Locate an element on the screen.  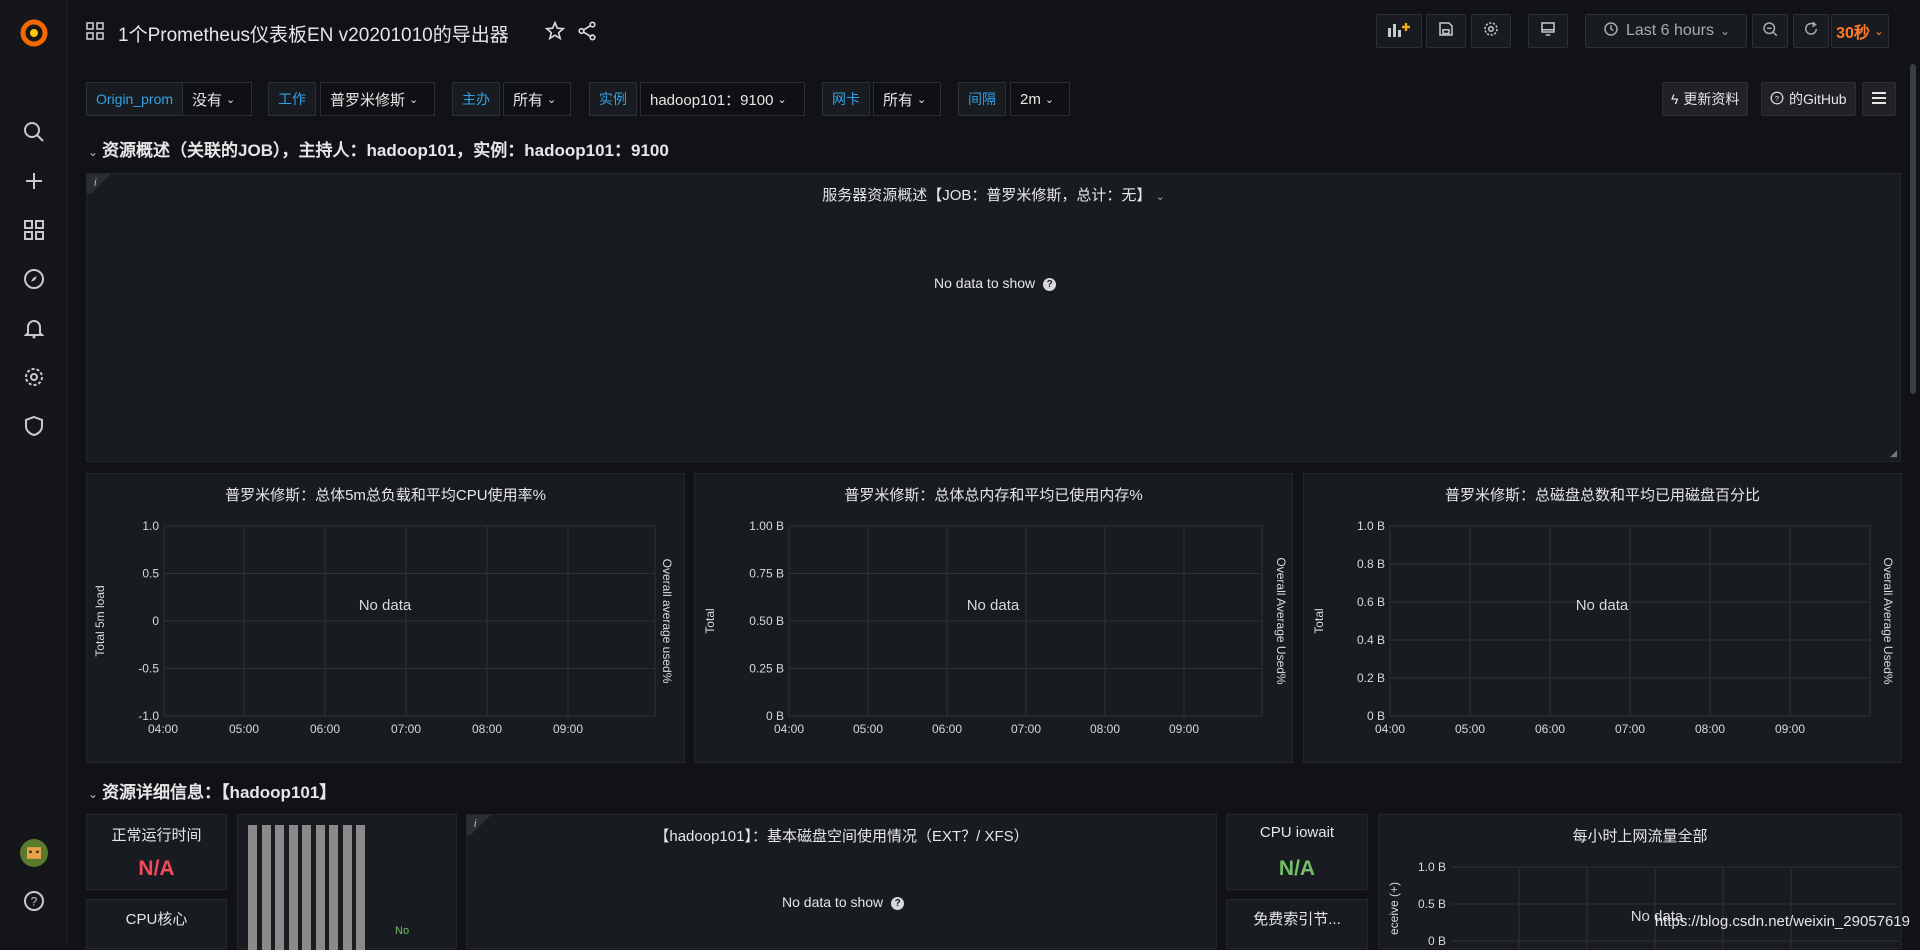
configuration-gear-icon is located at coordinates (34, 377).